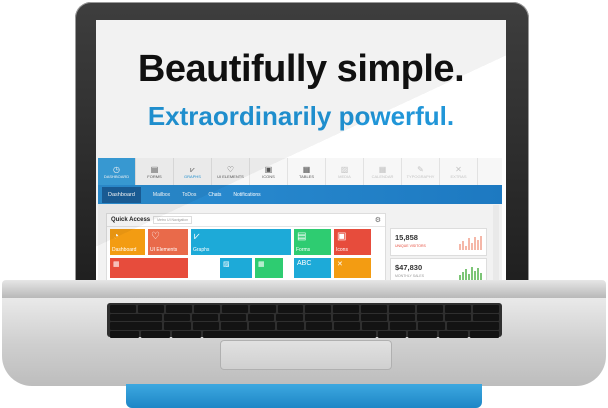 The width and height of the screenshot is (608, 408). Describe the element at coordinates (301, 116) in the screenshot. I see `subheadline: Extraordinarily powerful.` at that location.